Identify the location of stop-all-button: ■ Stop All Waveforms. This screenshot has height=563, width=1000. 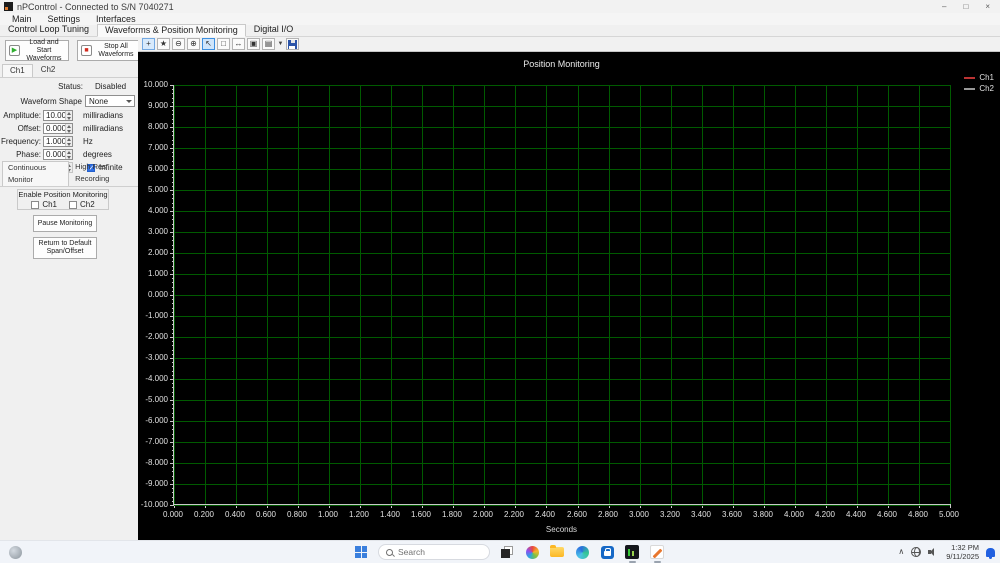
(109, 50).